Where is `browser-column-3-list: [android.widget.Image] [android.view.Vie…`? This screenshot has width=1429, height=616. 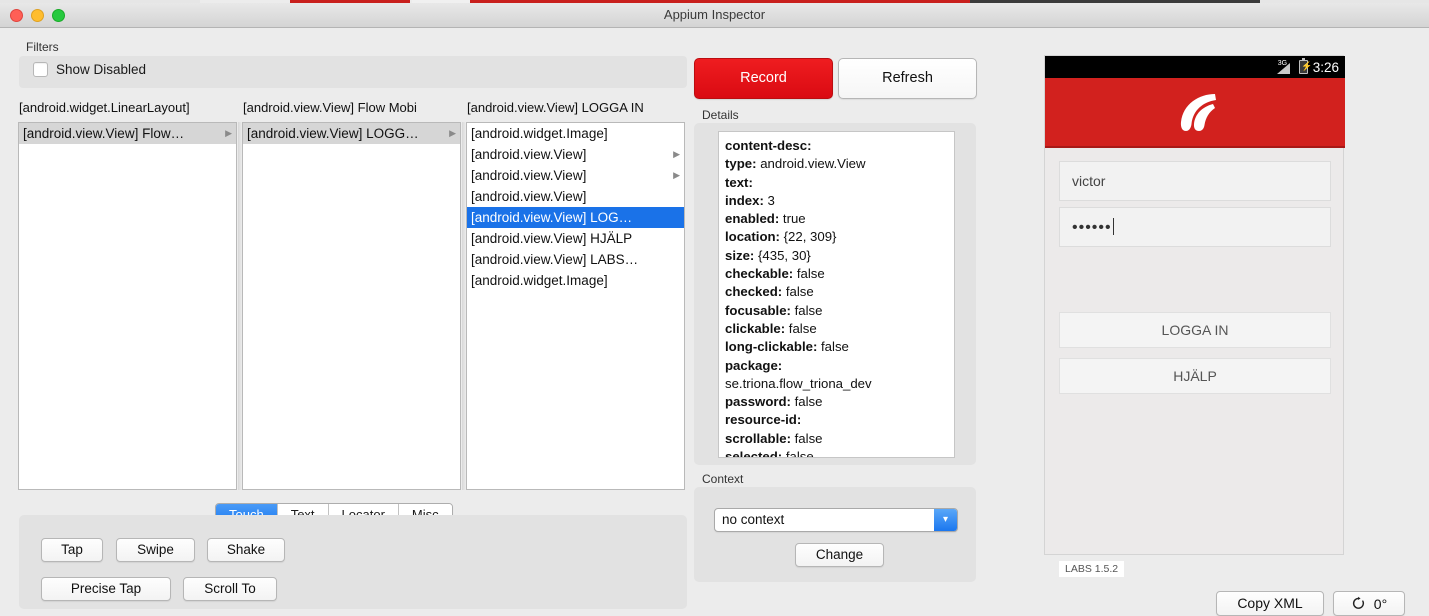
browser-column-3-list: [android.widget.Image] [android.view.Vie… is located at coordinates (575, 306).